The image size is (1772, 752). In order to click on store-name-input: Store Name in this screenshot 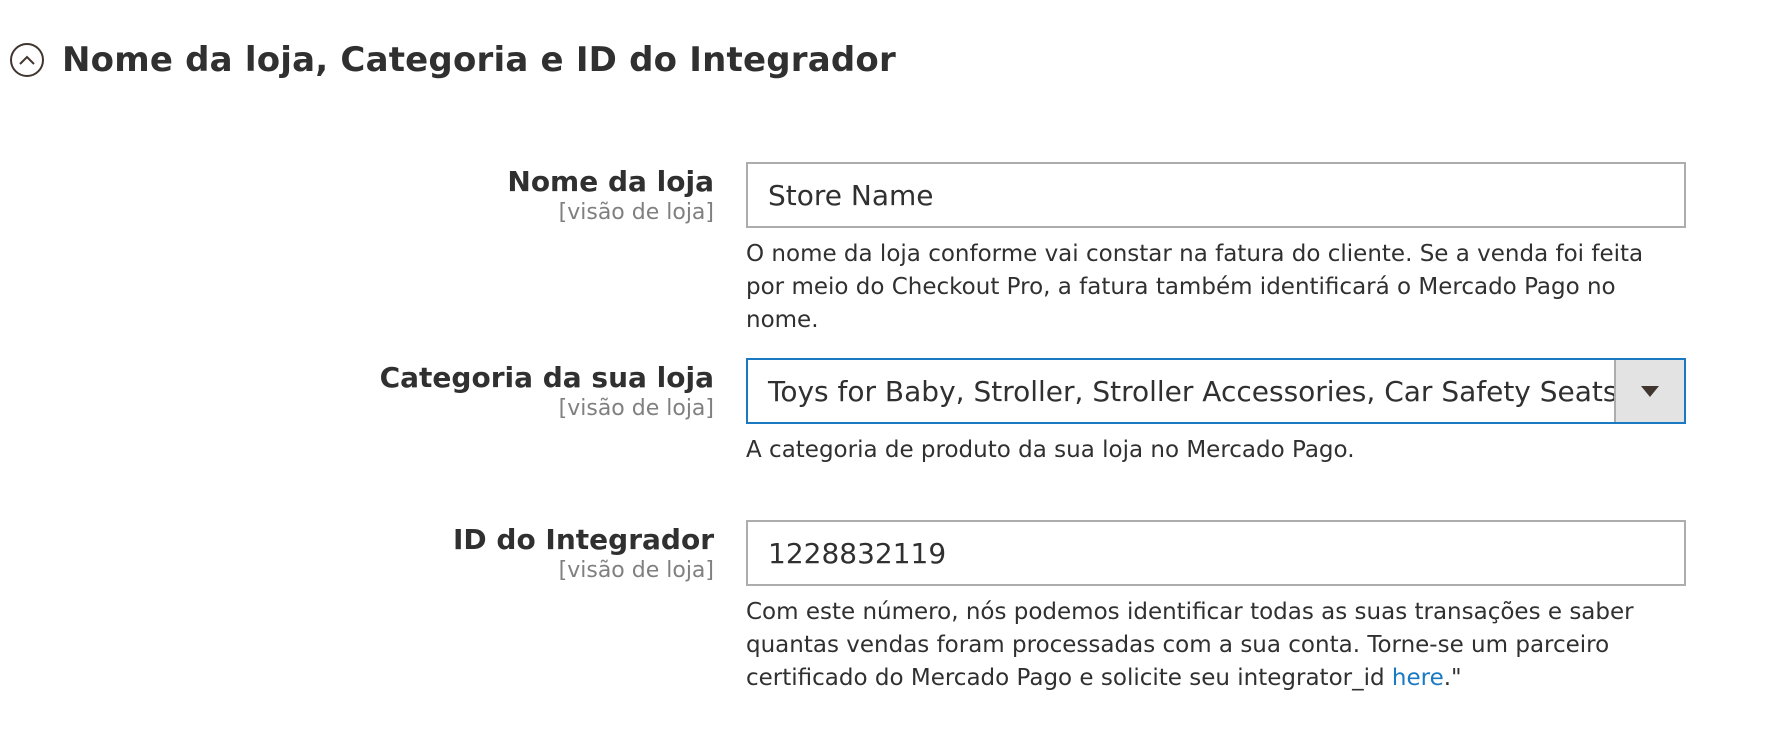, I will do `click(1216, 195)`.